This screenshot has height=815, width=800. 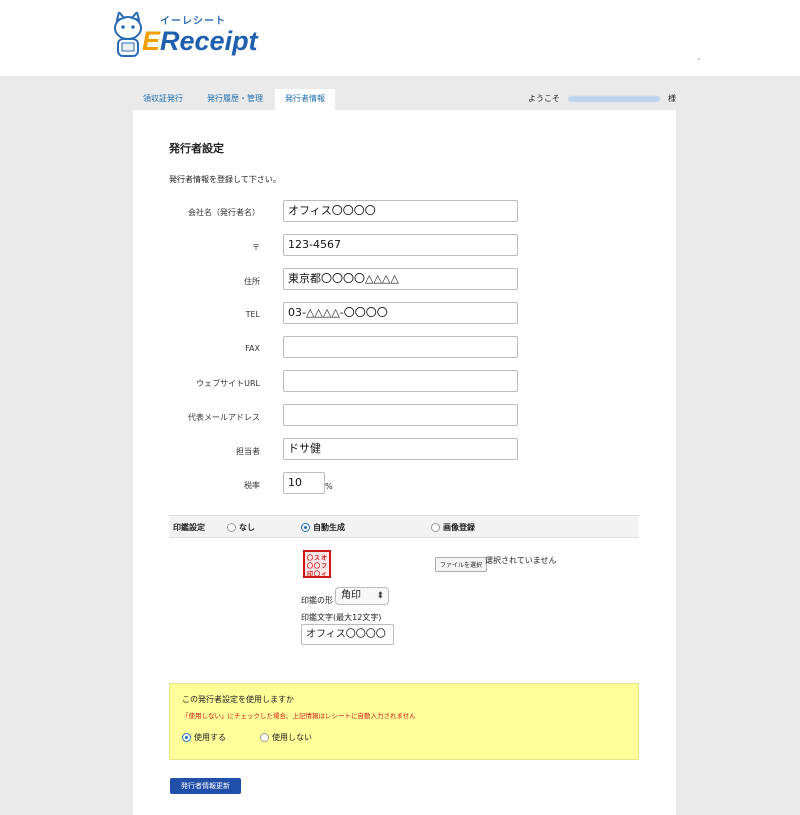 I want to click on tel-field: 03-△△△△-〇〇〇〇, so click(x=400, y=313).